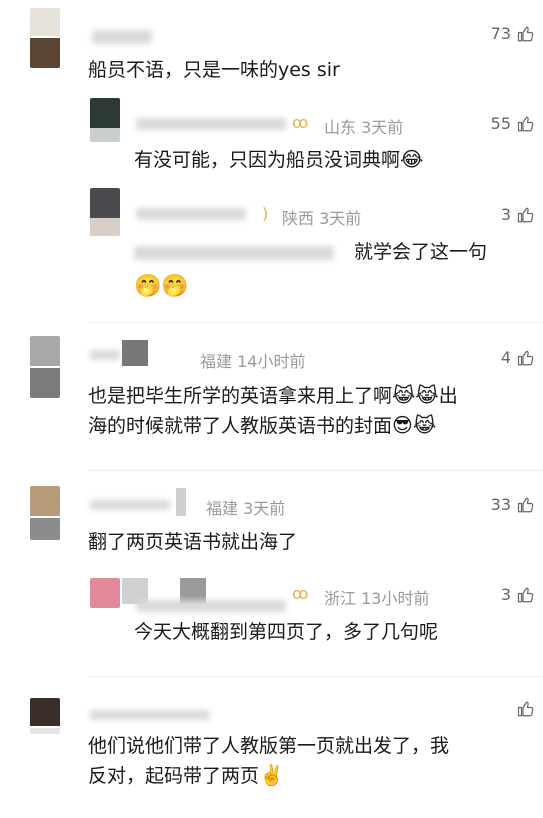  What do you see at coordinates (415, 395) in the screenshot?
I see `emoji: 😹😹` at bounding box center [415, 395].